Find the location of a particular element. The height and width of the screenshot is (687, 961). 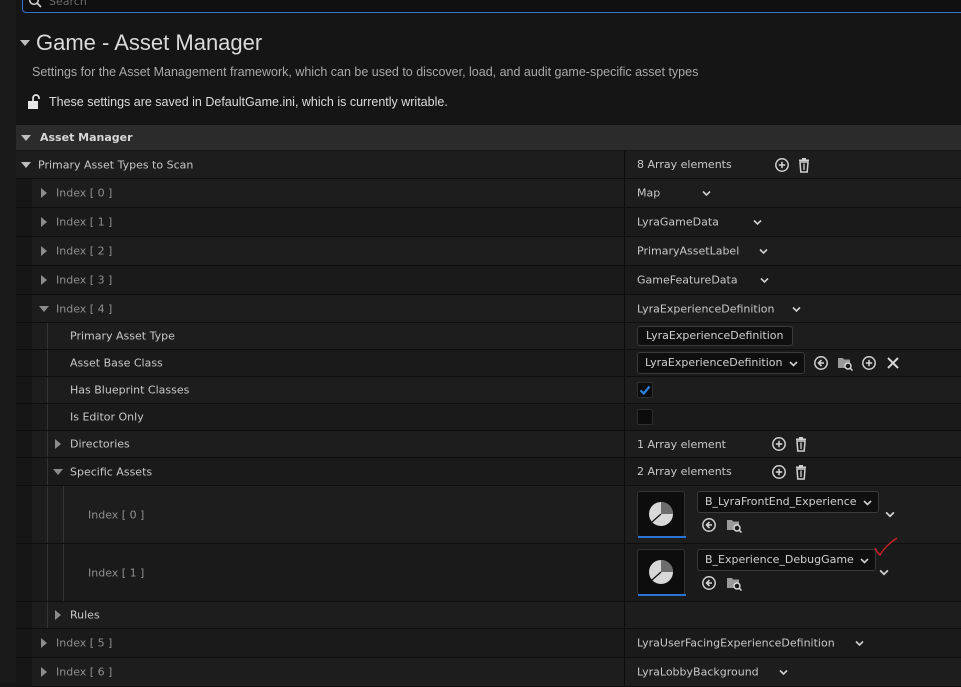

left-gutter is located at coordinates (8, 341).